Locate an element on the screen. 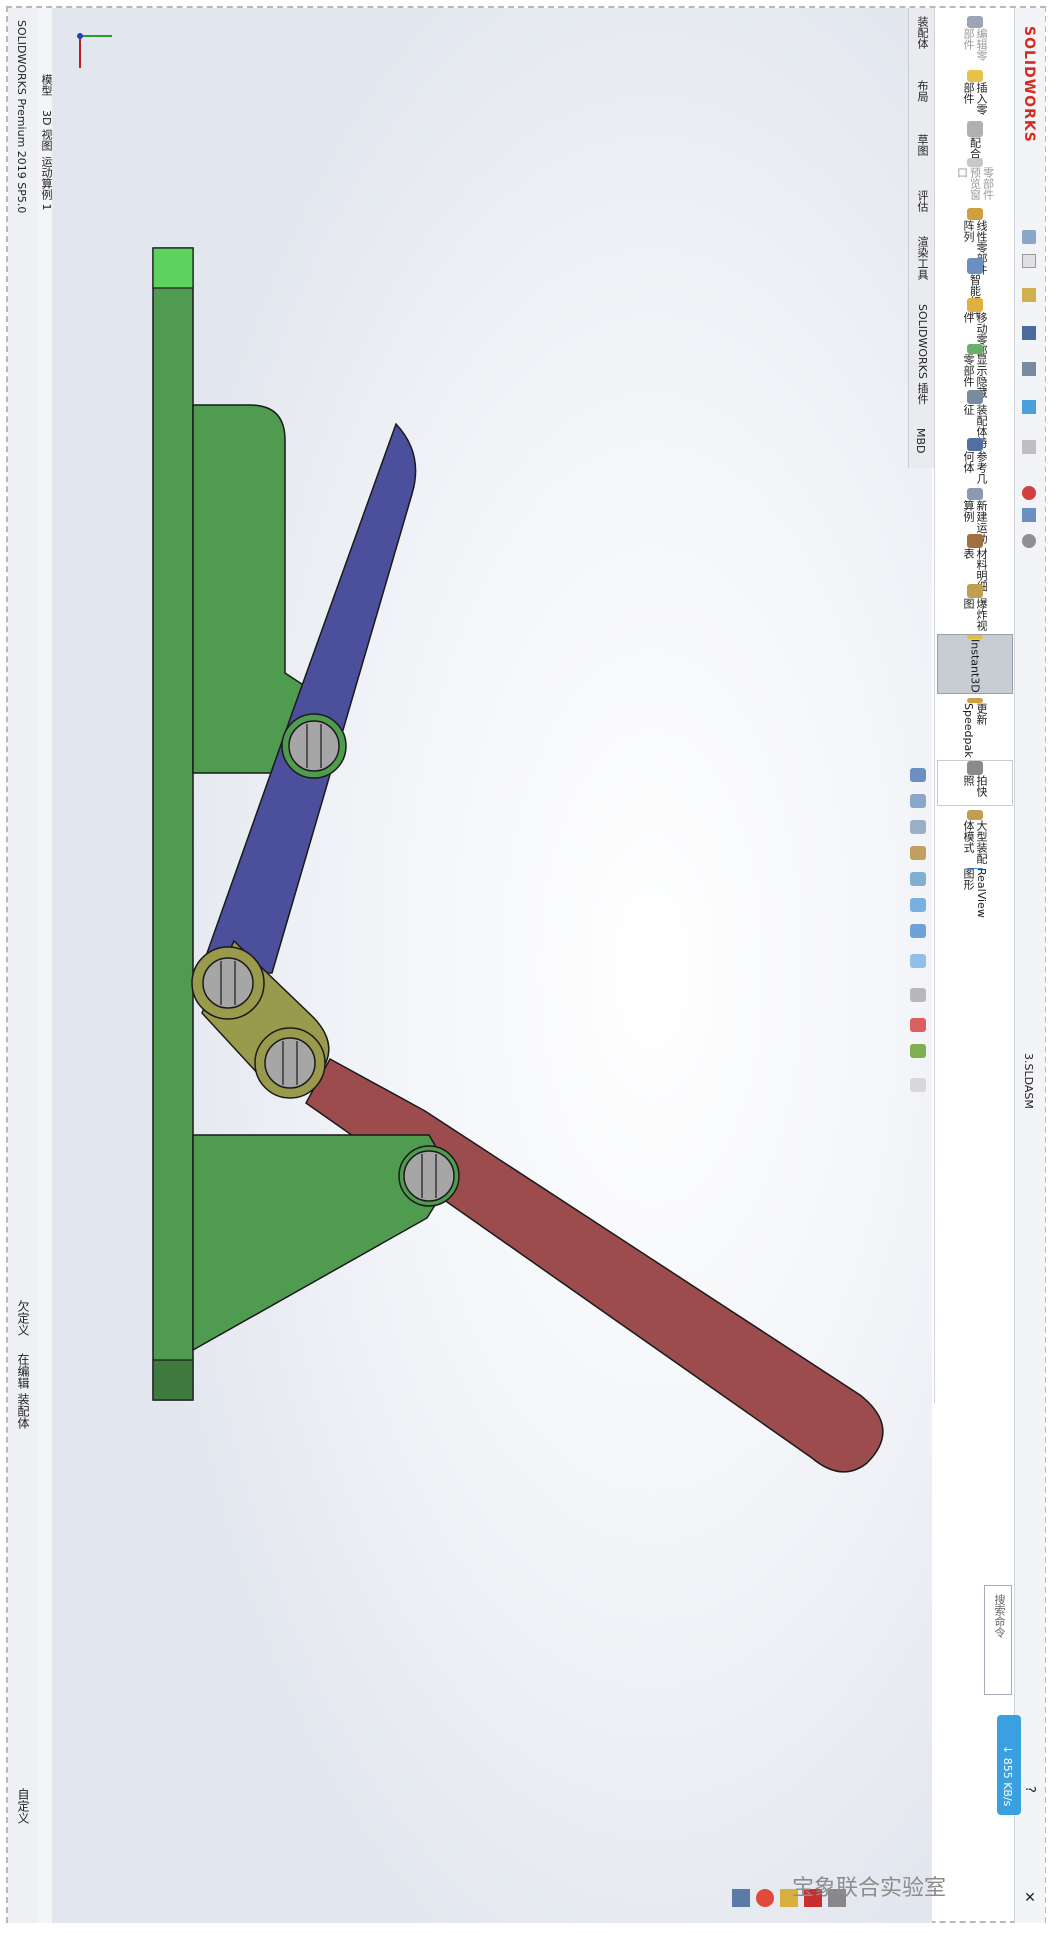 The height and width of the screenshot is (1933, 1056). insert-component-button: 插入零部件 is located at coordinates (975, 96).